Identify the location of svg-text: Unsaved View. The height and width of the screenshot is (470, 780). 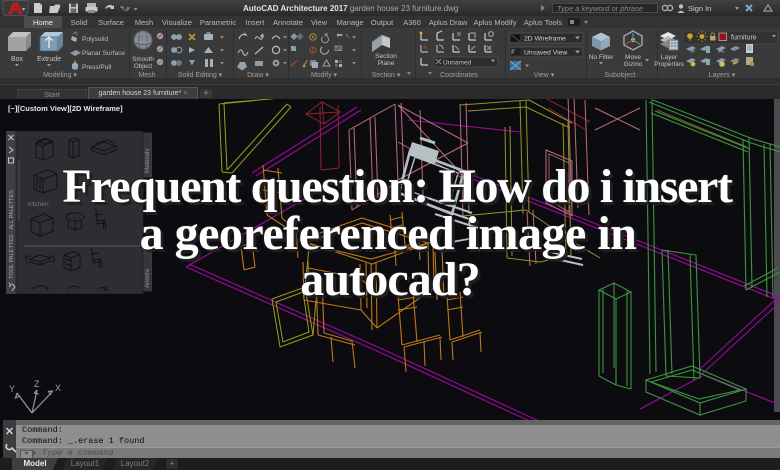
(545, 53).